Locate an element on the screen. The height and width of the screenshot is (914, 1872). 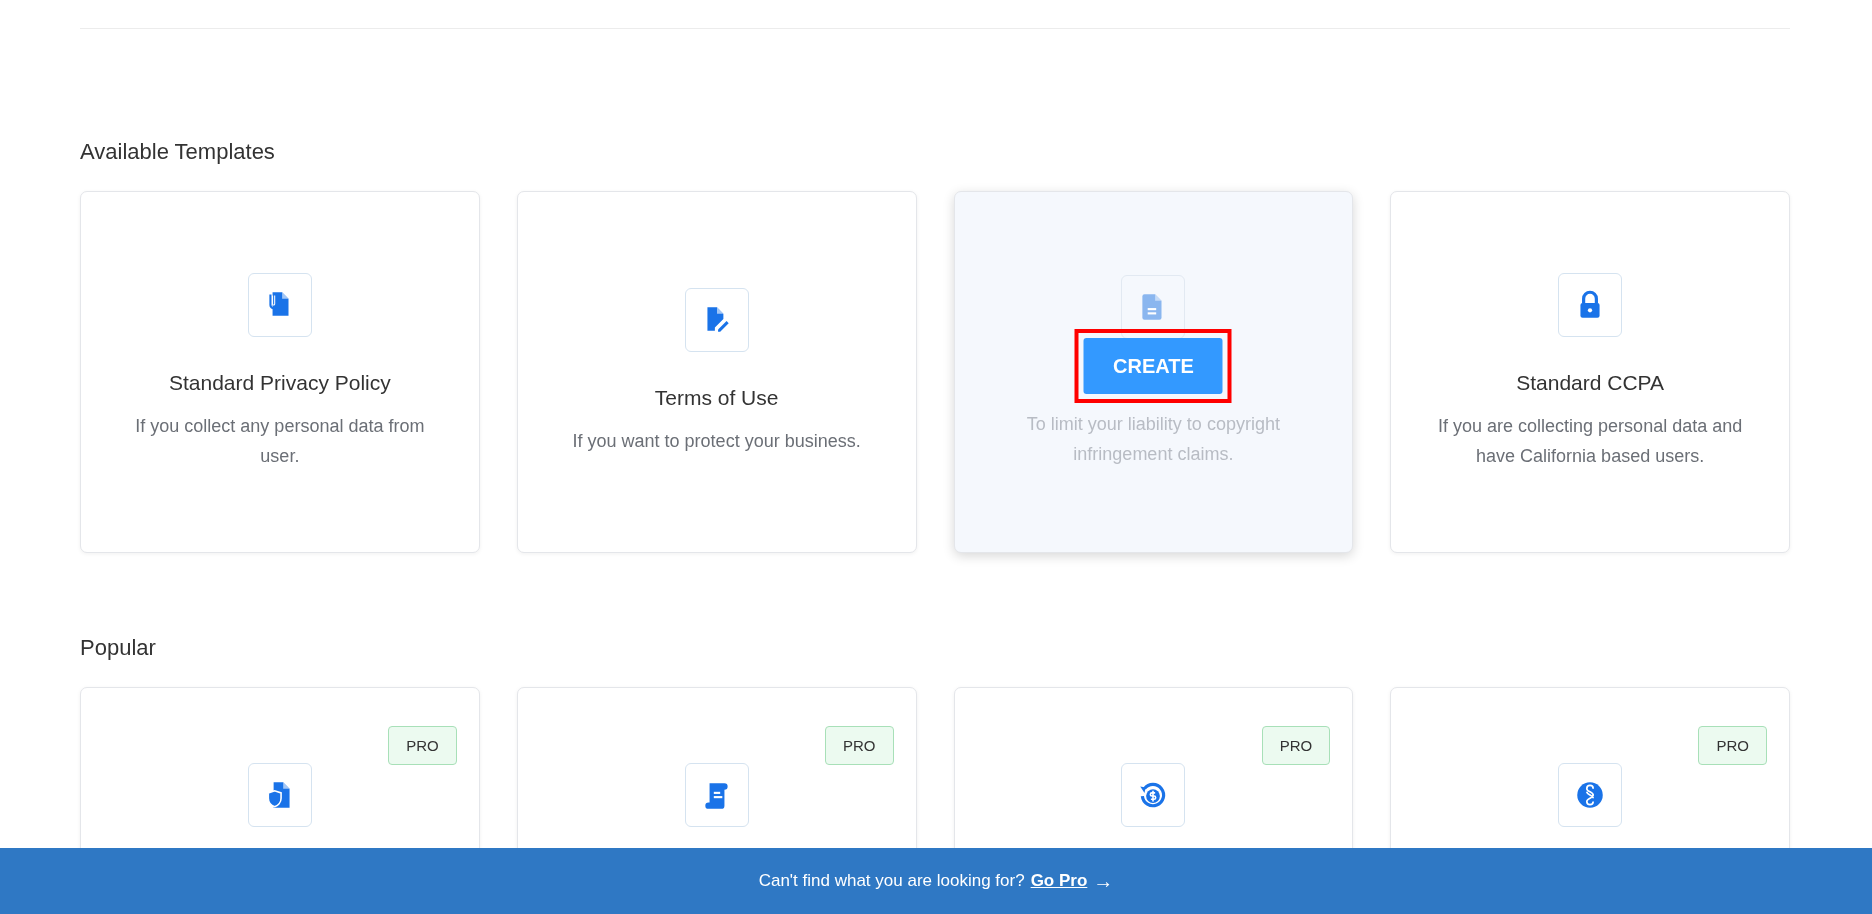
go-pro-link: Go Pro is located at coordinates (1059, 881).